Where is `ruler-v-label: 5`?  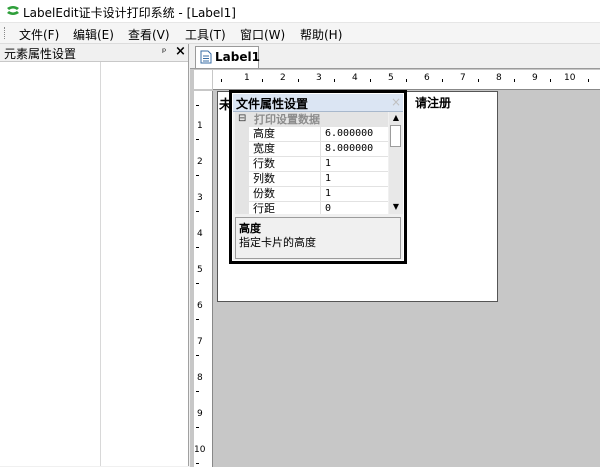
ruler-v-label: 5 is located at coordinates (200, 270).